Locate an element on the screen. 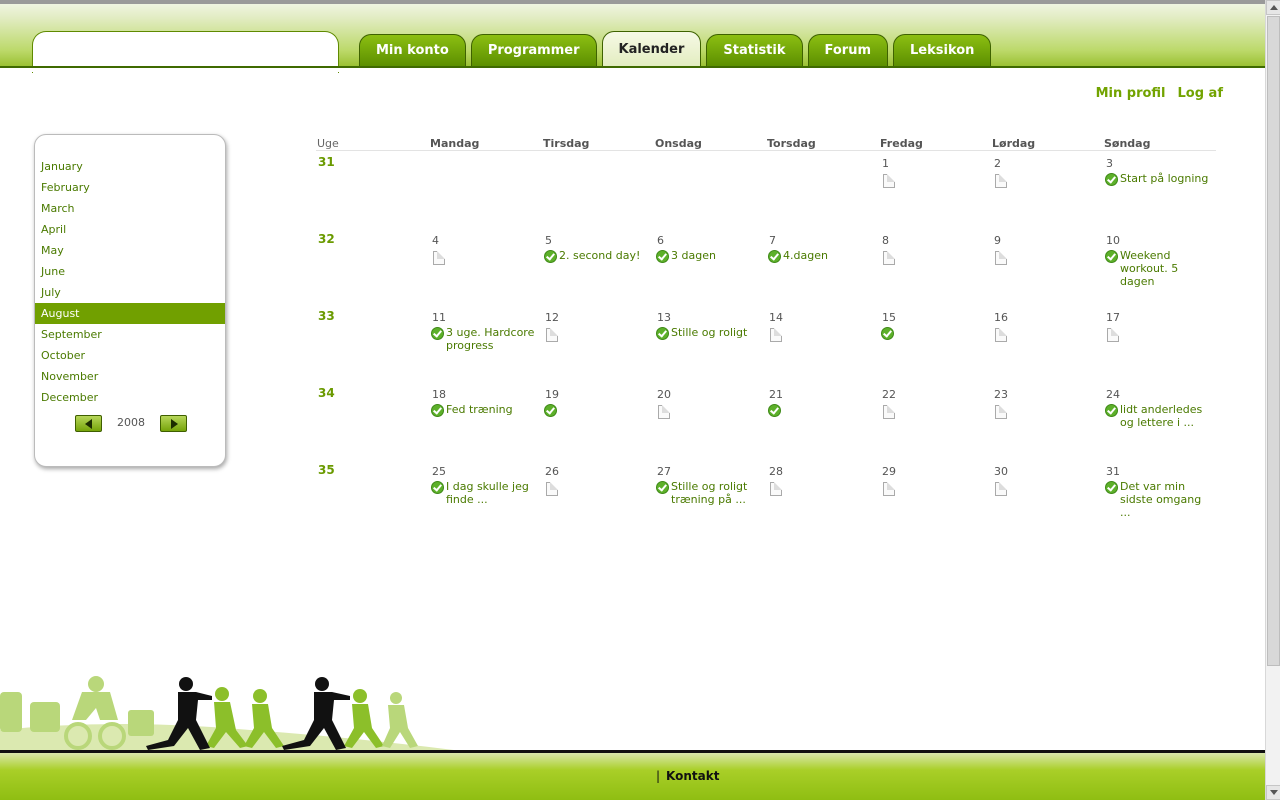 This screenshot has width=1280, height=800. month-item-february: February is located at coordinates (130, 187).